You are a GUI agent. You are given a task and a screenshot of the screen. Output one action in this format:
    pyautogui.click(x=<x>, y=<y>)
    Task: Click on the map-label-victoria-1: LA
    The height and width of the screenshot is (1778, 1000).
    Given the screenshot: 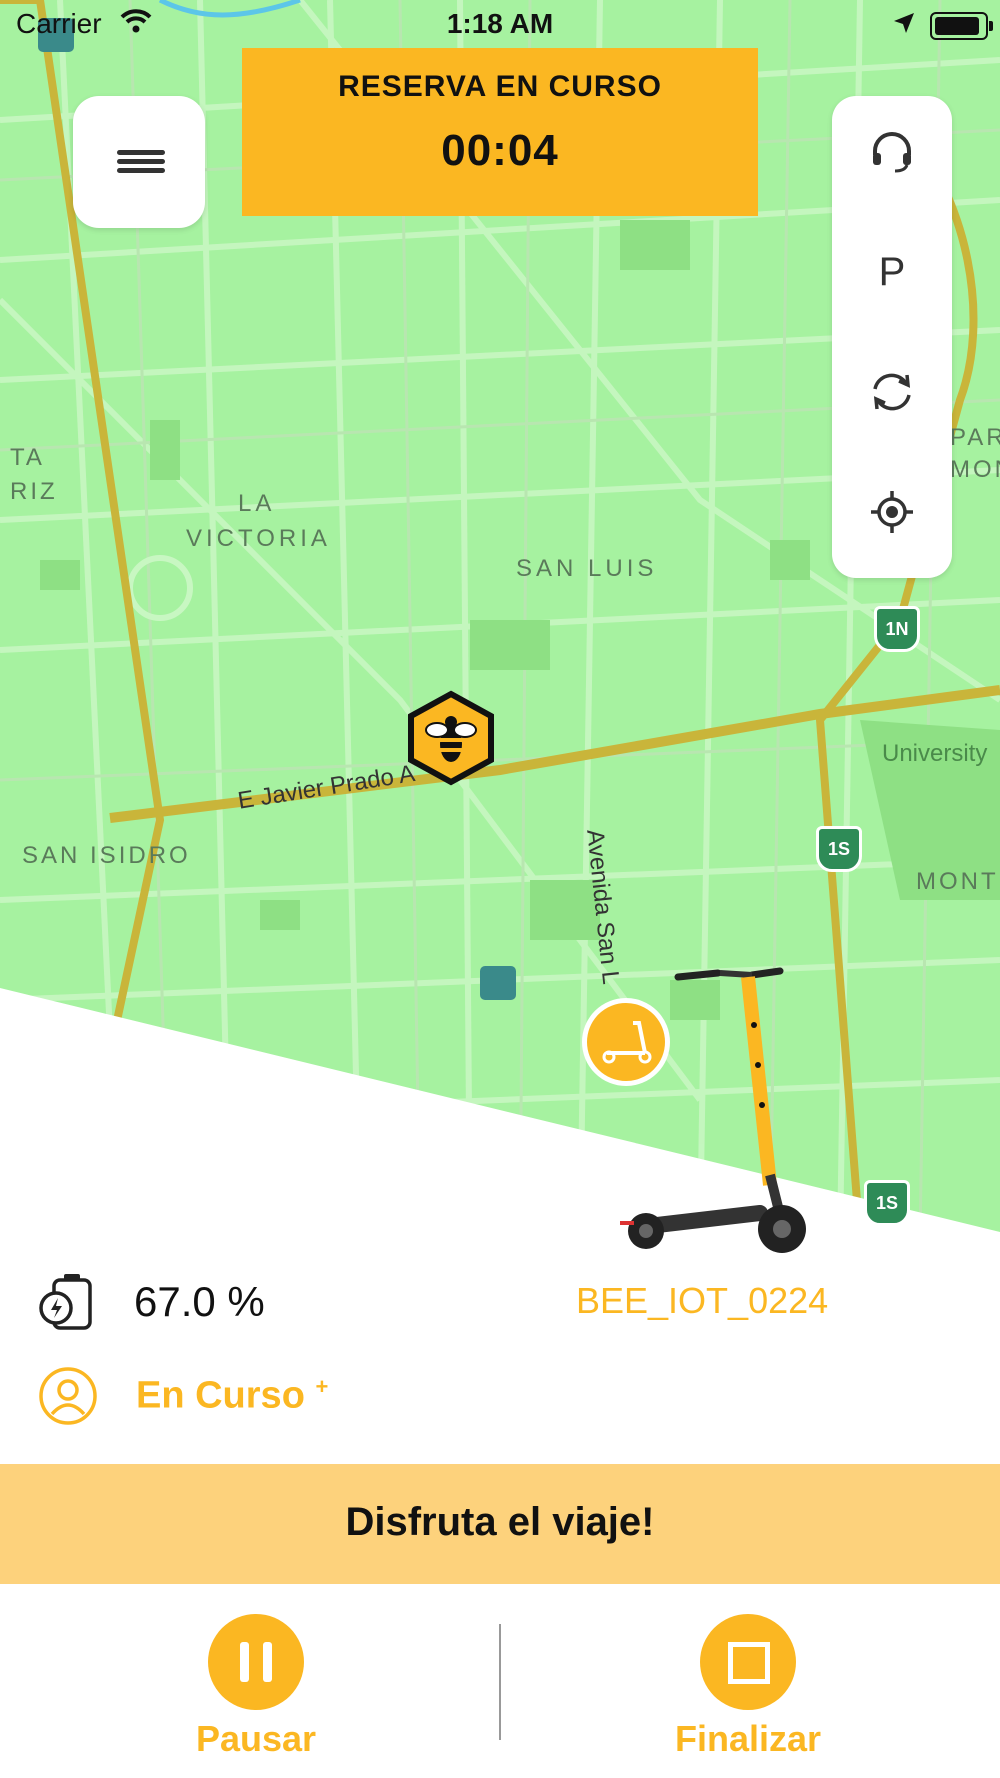 What is the action you would take?
    pyautogui.click(x=257, y=503)
    